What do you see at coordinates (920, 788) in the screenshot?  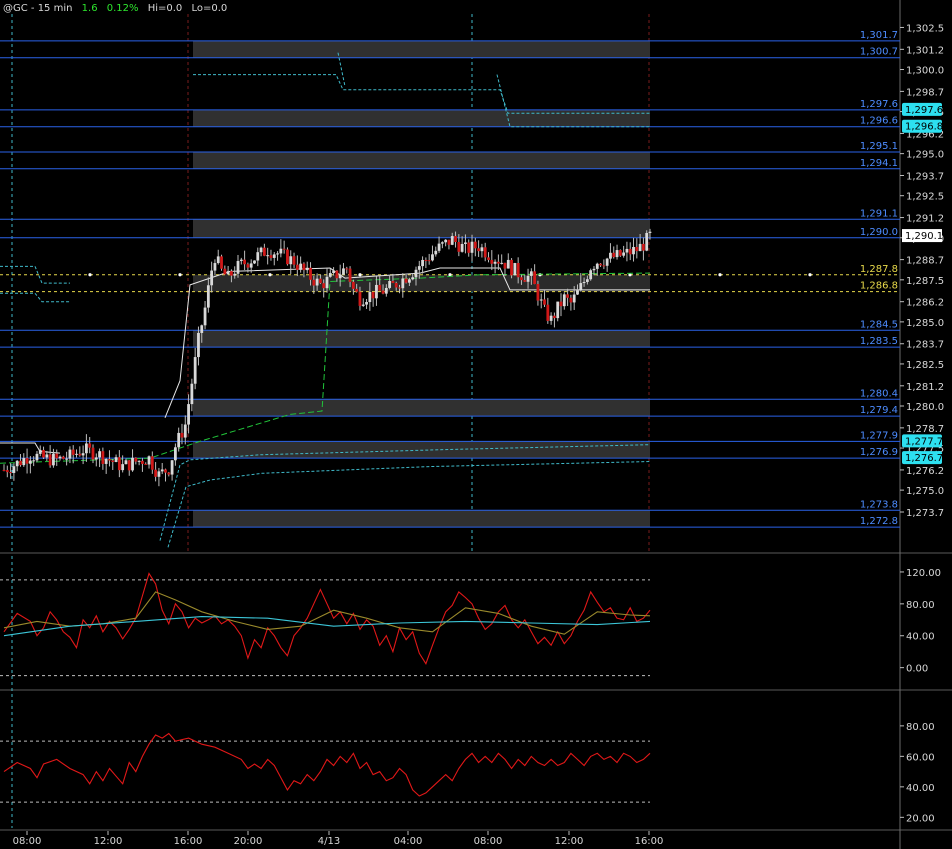 I see `lower-tick-label: 40.00` at bounding box center [920, 788].